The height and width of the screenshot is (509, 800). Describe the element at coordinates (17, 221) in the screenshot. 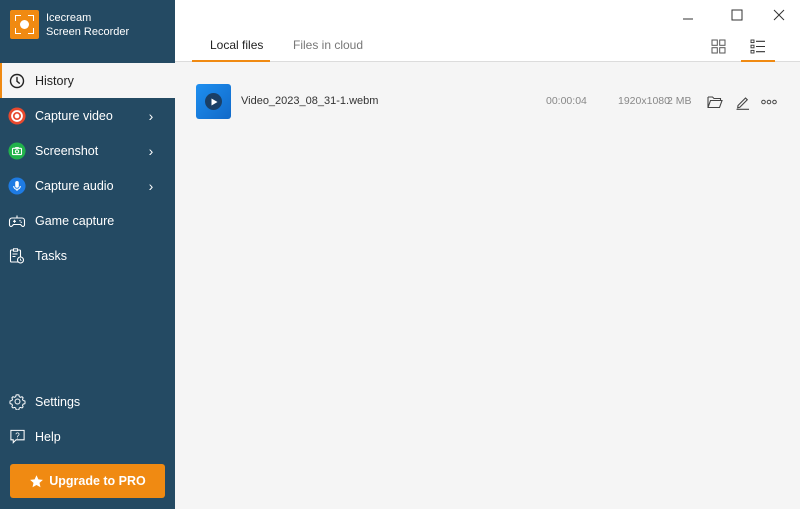

I see `gamepad-icon` at that location.